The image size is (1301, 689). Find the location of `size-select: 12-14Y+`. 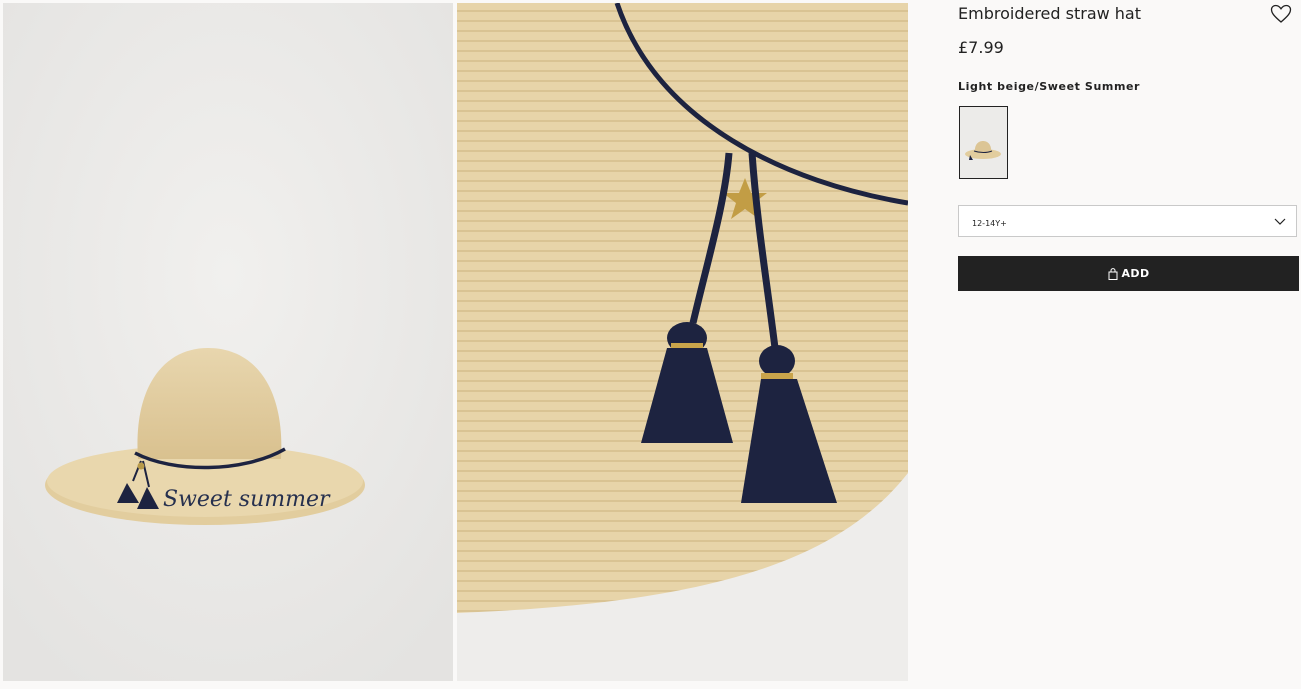

size-select: 12-14Y+ is located at coordinates (1127, 221).